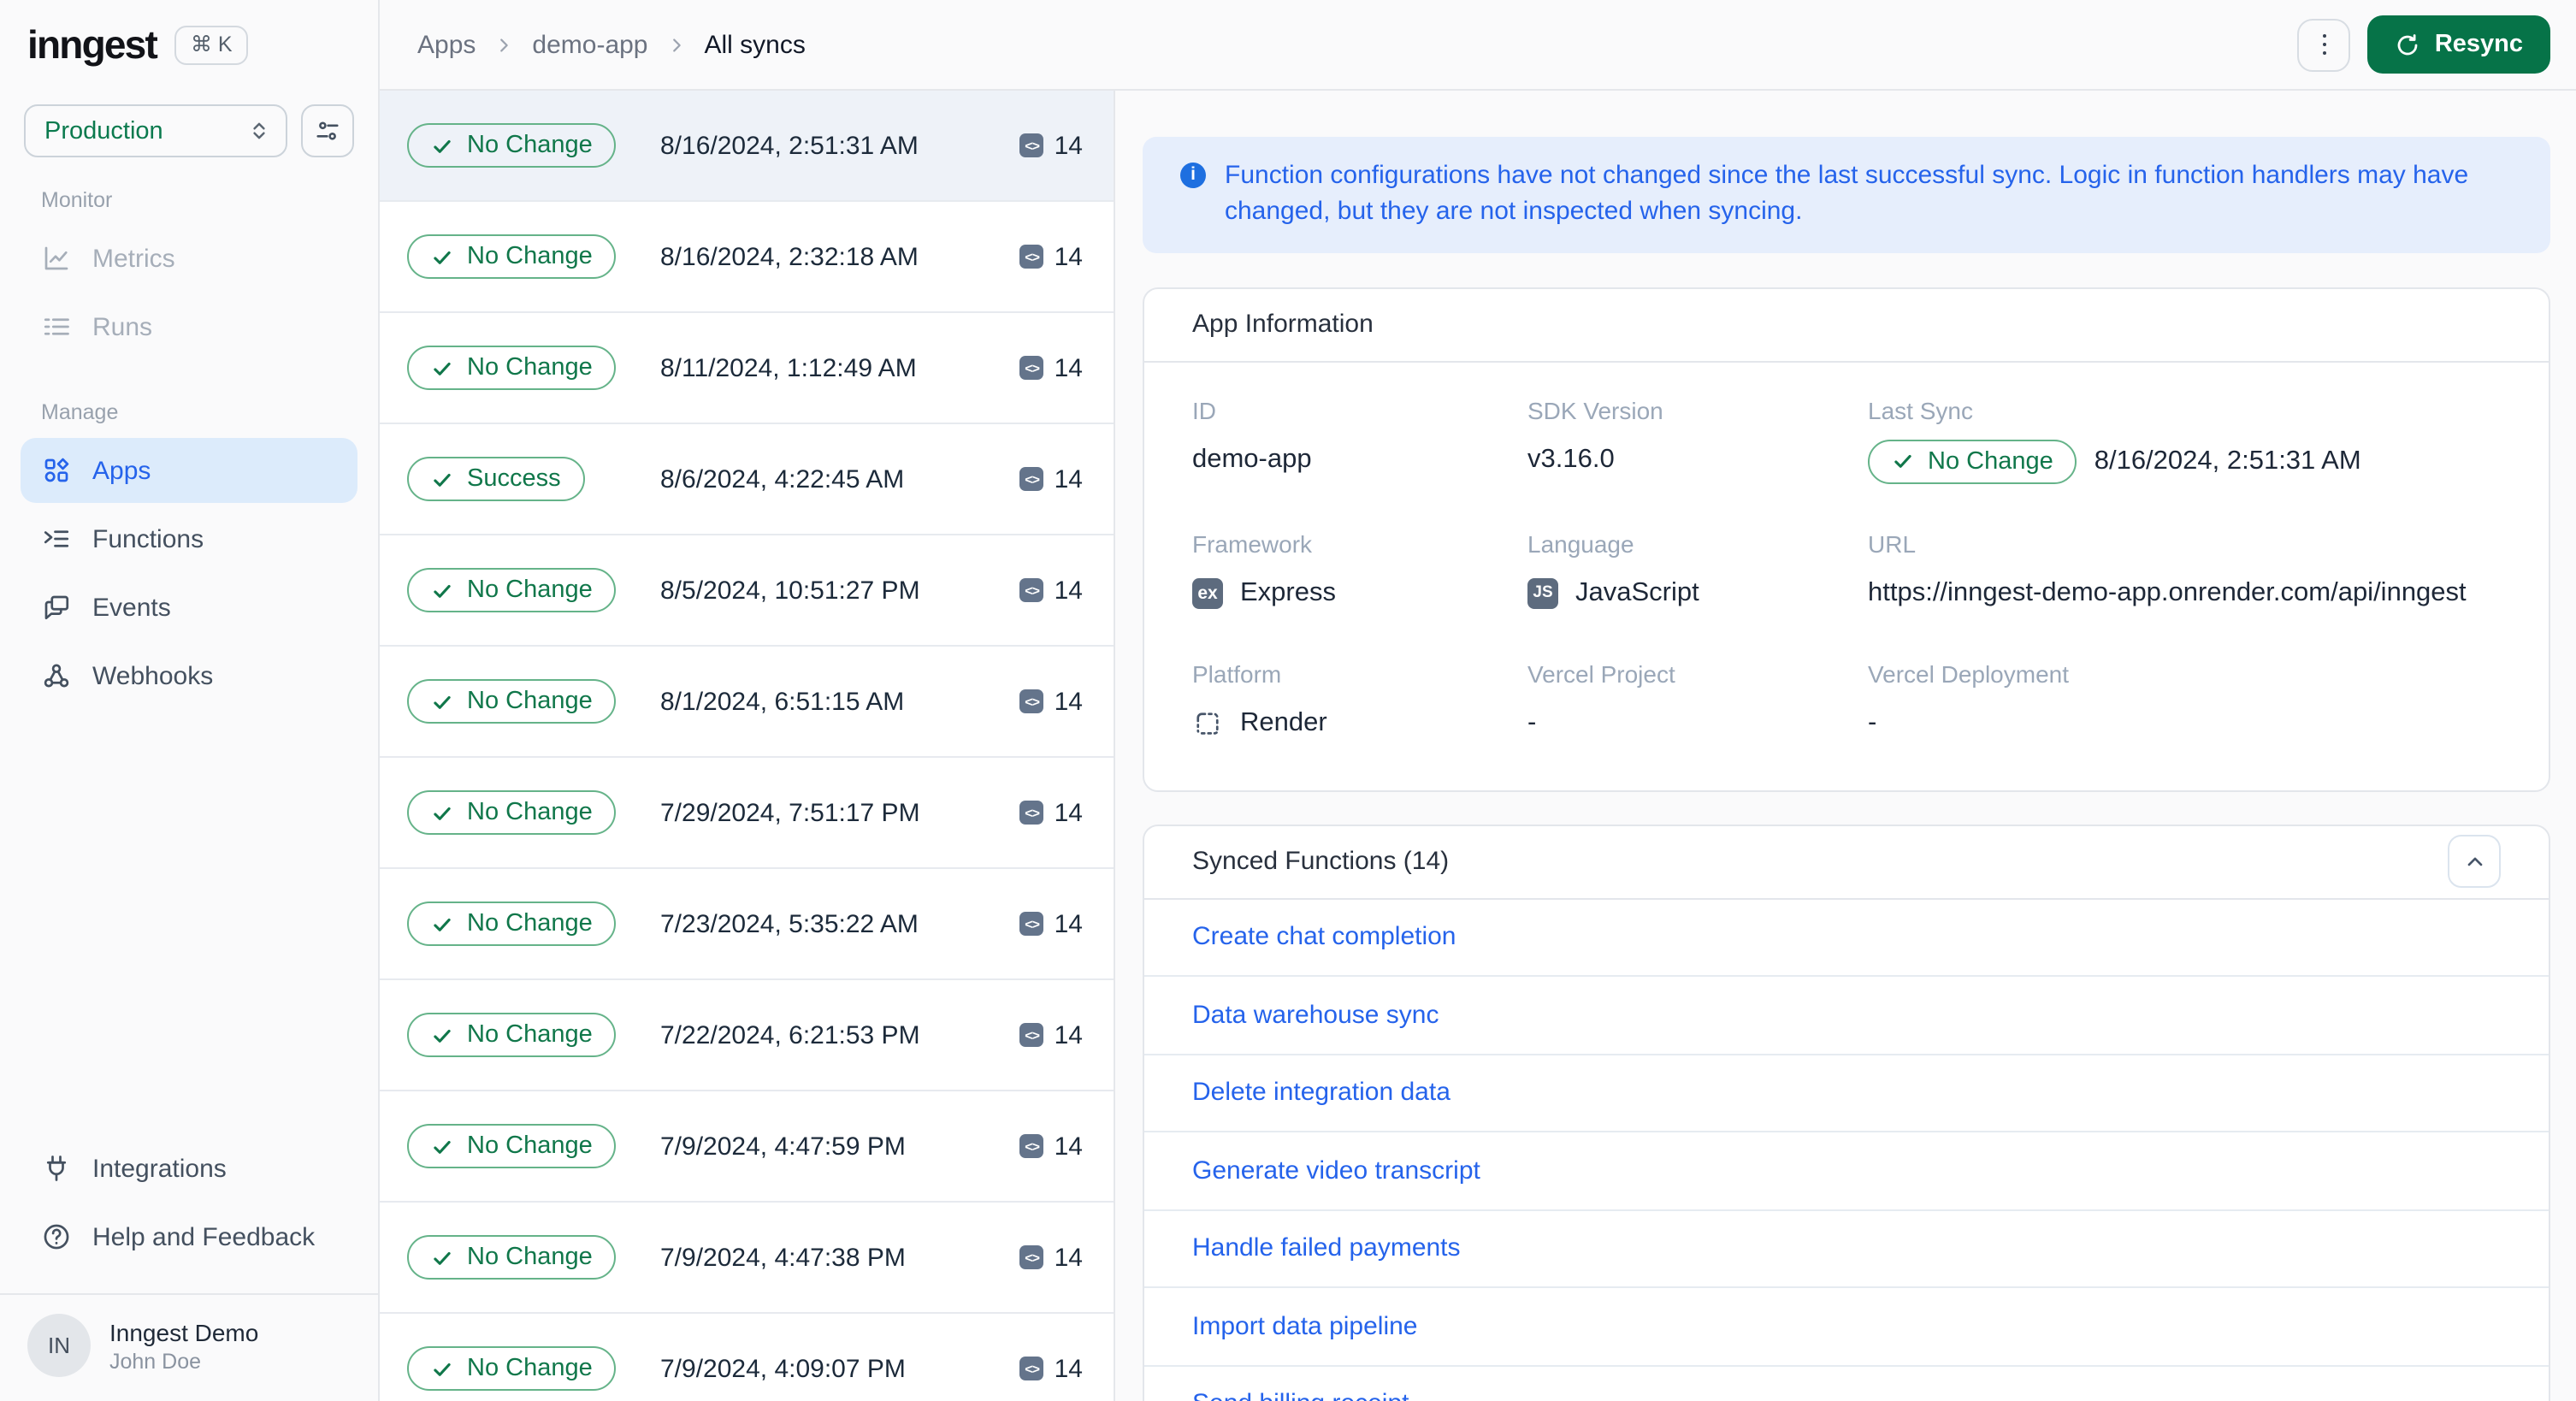 Image resolution: width=2576 pixels, height=1401 pixels. I want to click on sidebar-item-metrics: Metrics, so click(189, 258).